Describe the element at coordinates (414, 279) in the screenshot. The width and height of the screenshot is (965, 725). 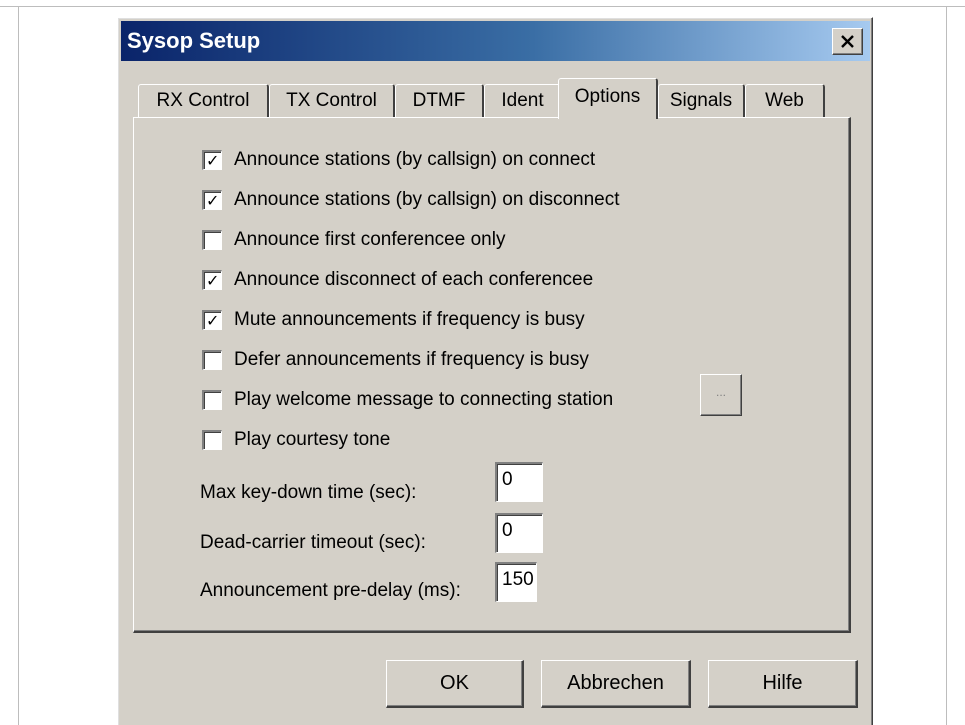
I see `checkbox-label: Announce disconnect of each conferencee` at that location.